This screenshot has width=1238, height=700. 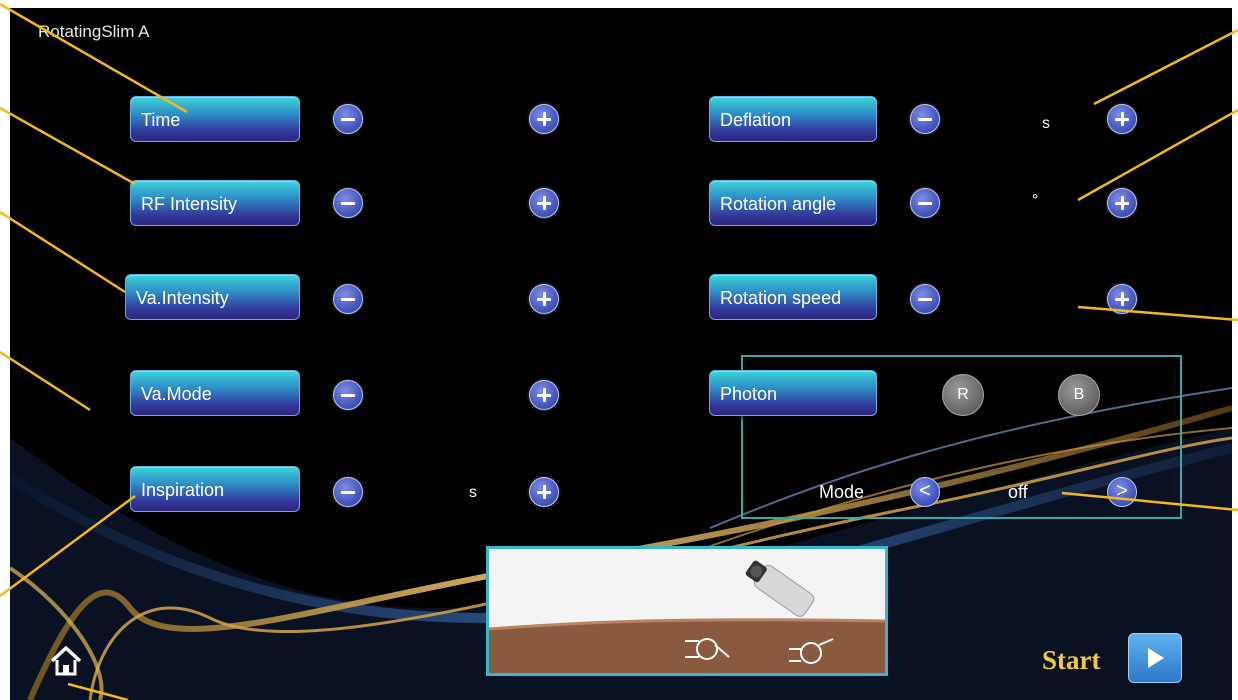 What do you see at coordinates (544, 119) in the screenshot?
I see `time-plus-button` at bounding box center [544, 119].